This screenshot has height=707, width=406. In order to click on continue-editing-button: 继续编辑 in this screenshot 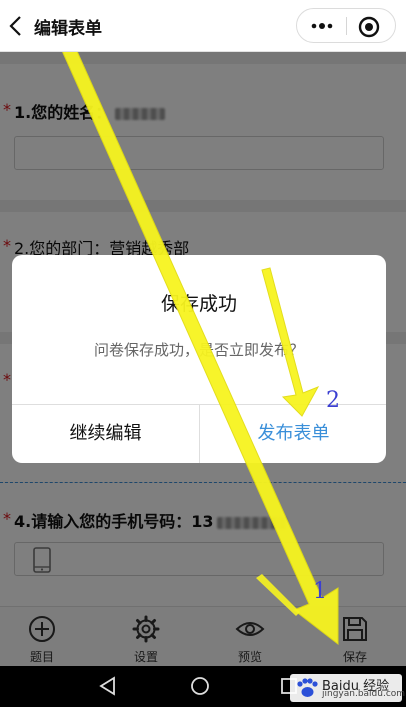, I will do `click(105, 434)`.